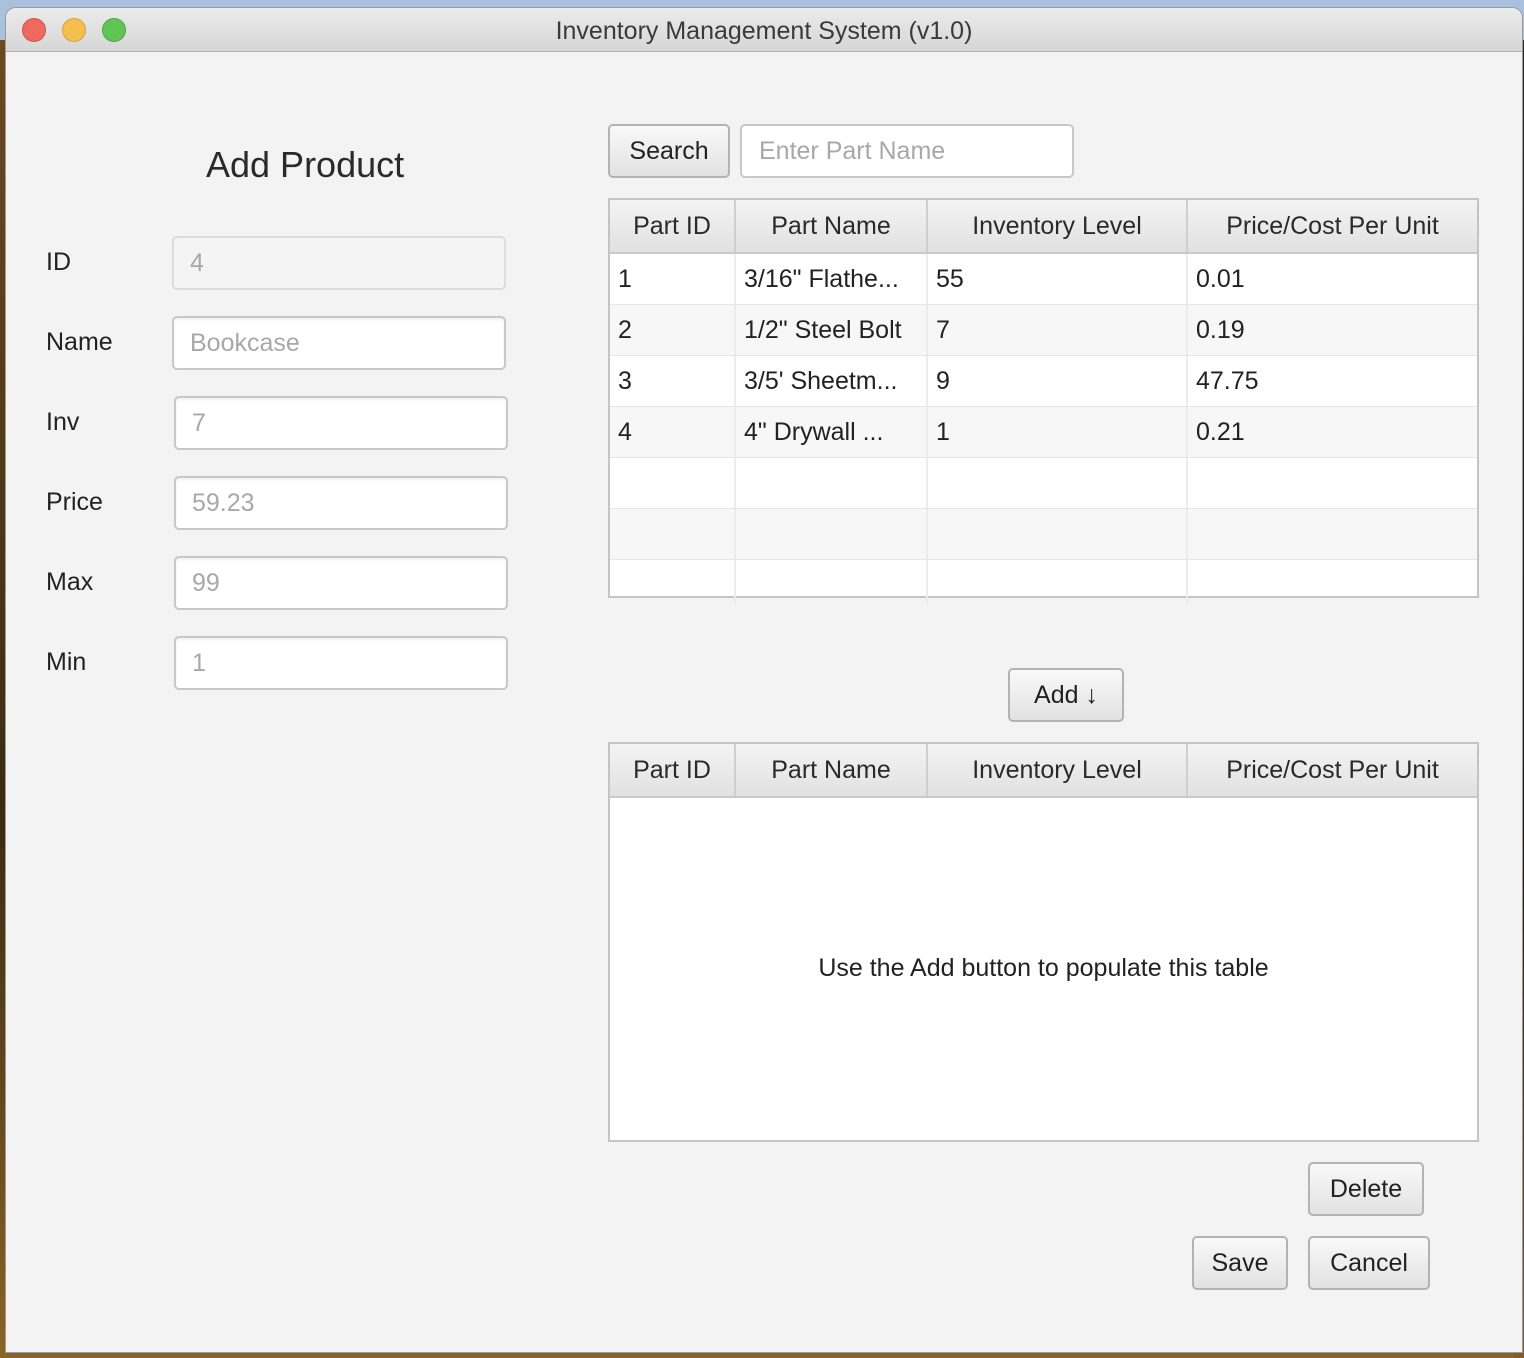  I want to click on cancel-button: Cancel, so click(1369, 1263).